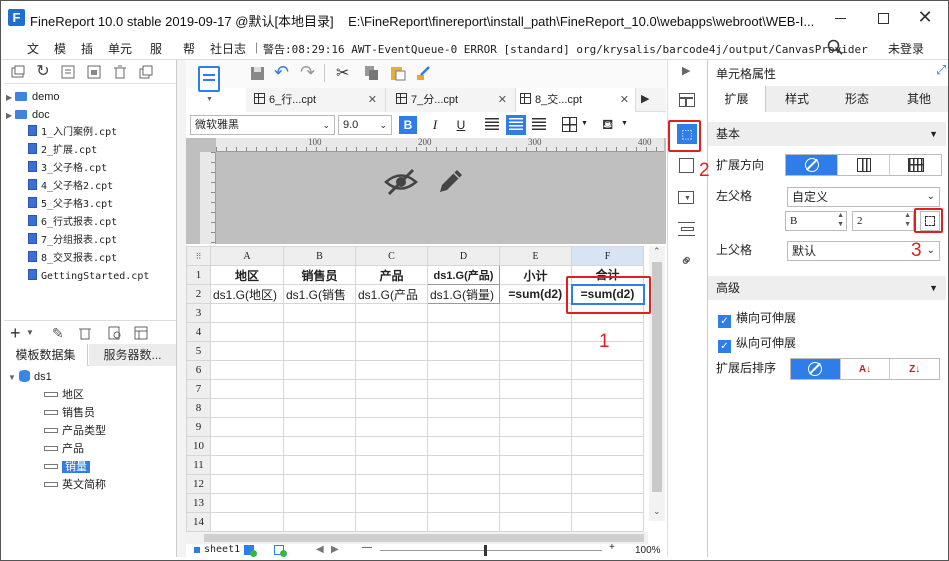 The width and height of the screenshot is (949, 561). I want to click on menu-log: 日志, so click(234, 48).